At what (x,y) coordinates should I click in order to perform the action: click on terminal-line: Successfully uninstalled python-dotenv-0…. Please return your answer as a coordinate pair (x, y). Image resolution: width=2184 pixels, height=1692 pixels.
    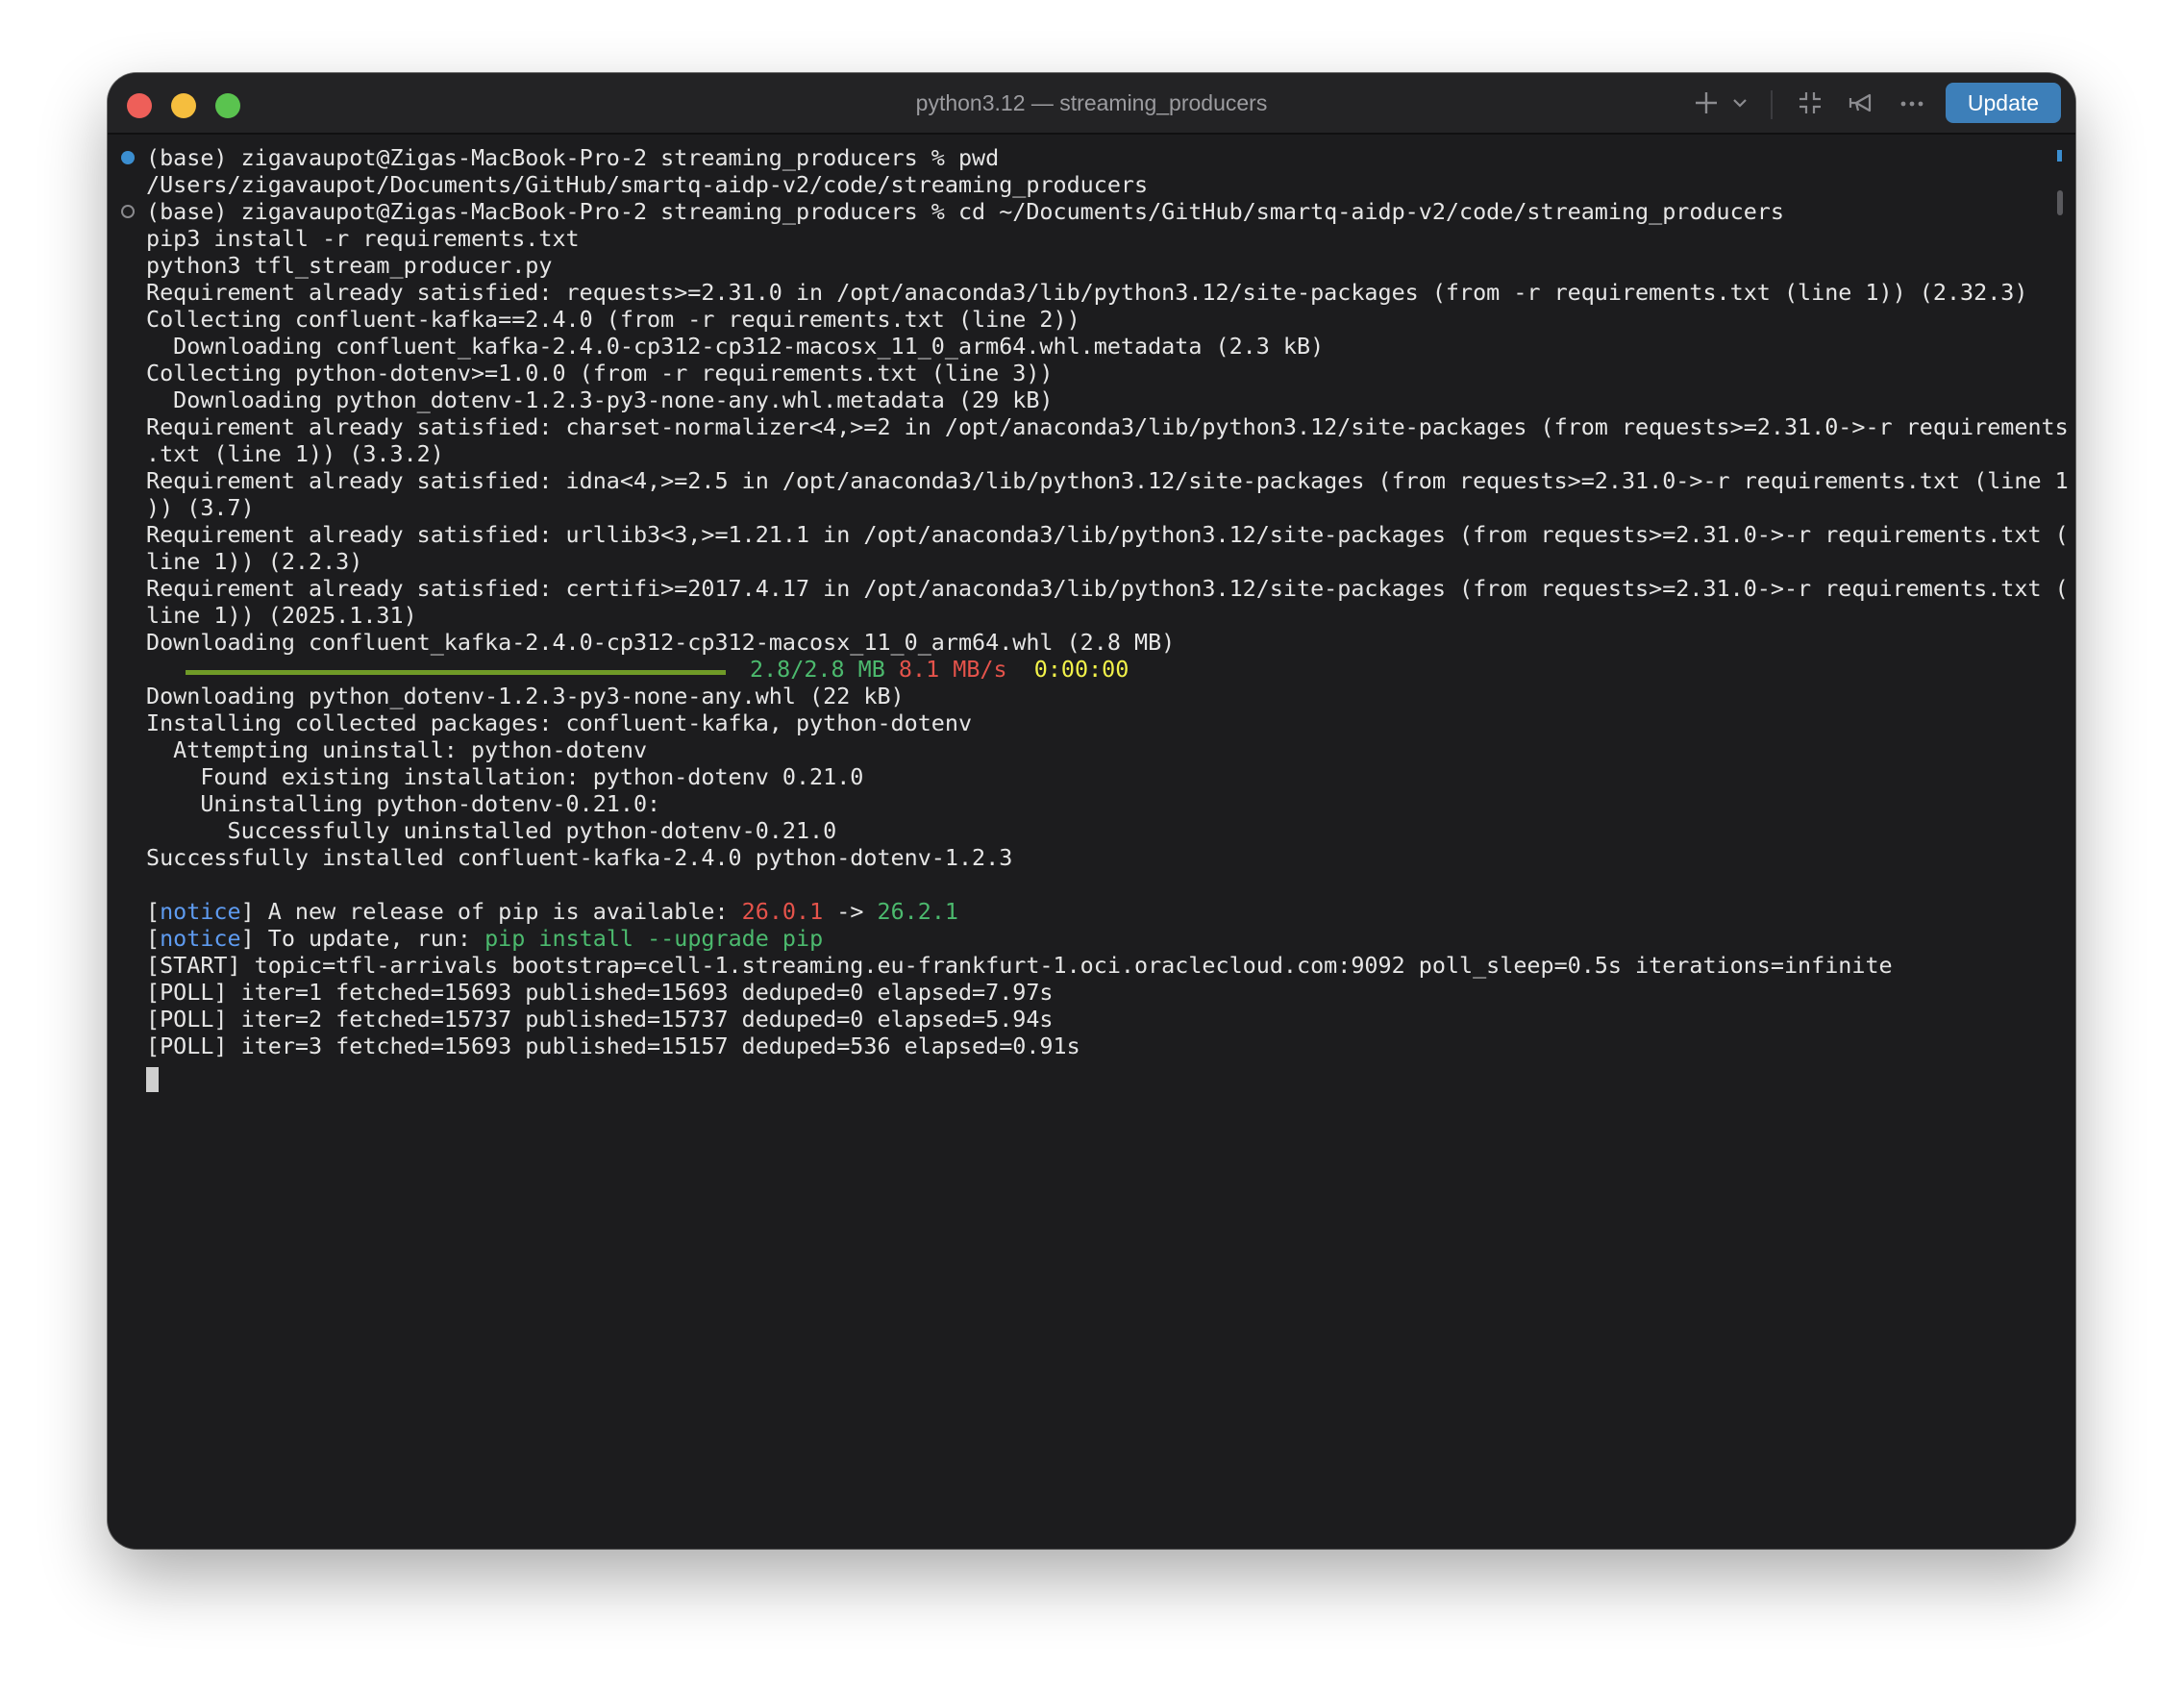
    Looking at the image, I should click on (492, 830).